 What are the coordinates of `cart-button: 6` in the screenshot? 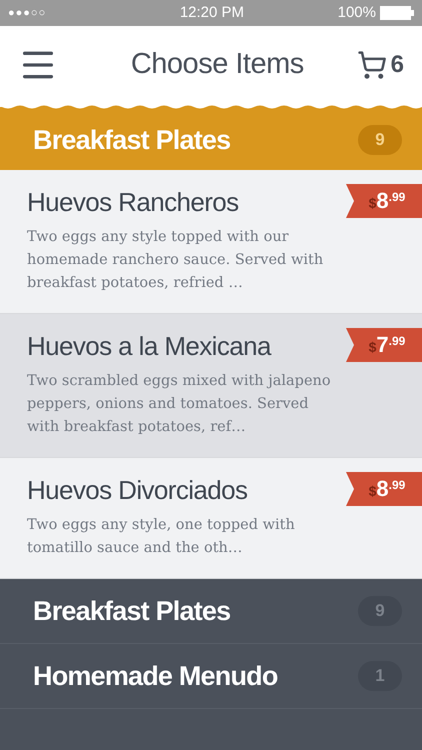 It's located at (380, 65).